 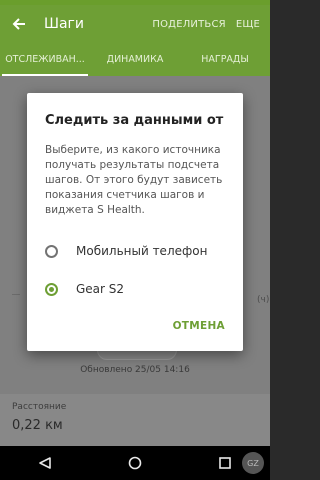 I want to click on share-button: ПОДЕЛИТЬСЯ, so click(x=188, y=24).